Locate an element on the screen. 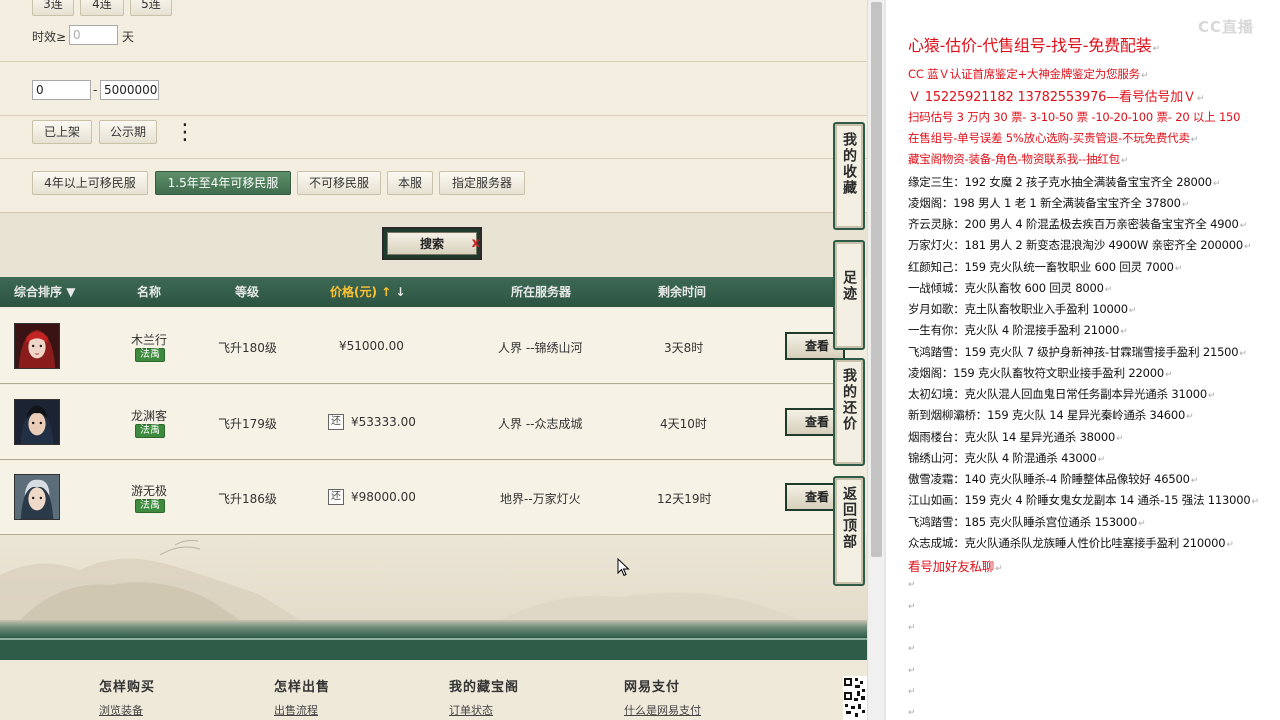 This screenshot has height=720, width=1280. listing-text: 一生有你：克火队 4 阶混接手盈利 21000 is located at coordinates (1014, 330).